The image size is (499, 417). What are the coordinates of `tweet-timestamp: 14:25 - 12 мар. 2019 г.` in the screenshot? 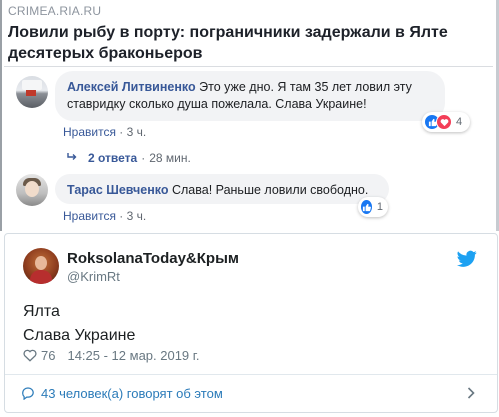 It's located at (133, 355).